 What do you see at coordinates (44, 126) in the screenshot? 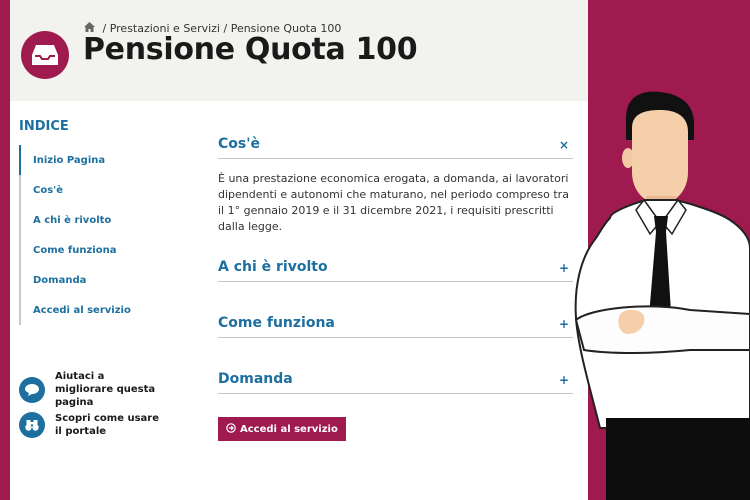
I see `index-title: INDICE` at bounding box center [44, 126].